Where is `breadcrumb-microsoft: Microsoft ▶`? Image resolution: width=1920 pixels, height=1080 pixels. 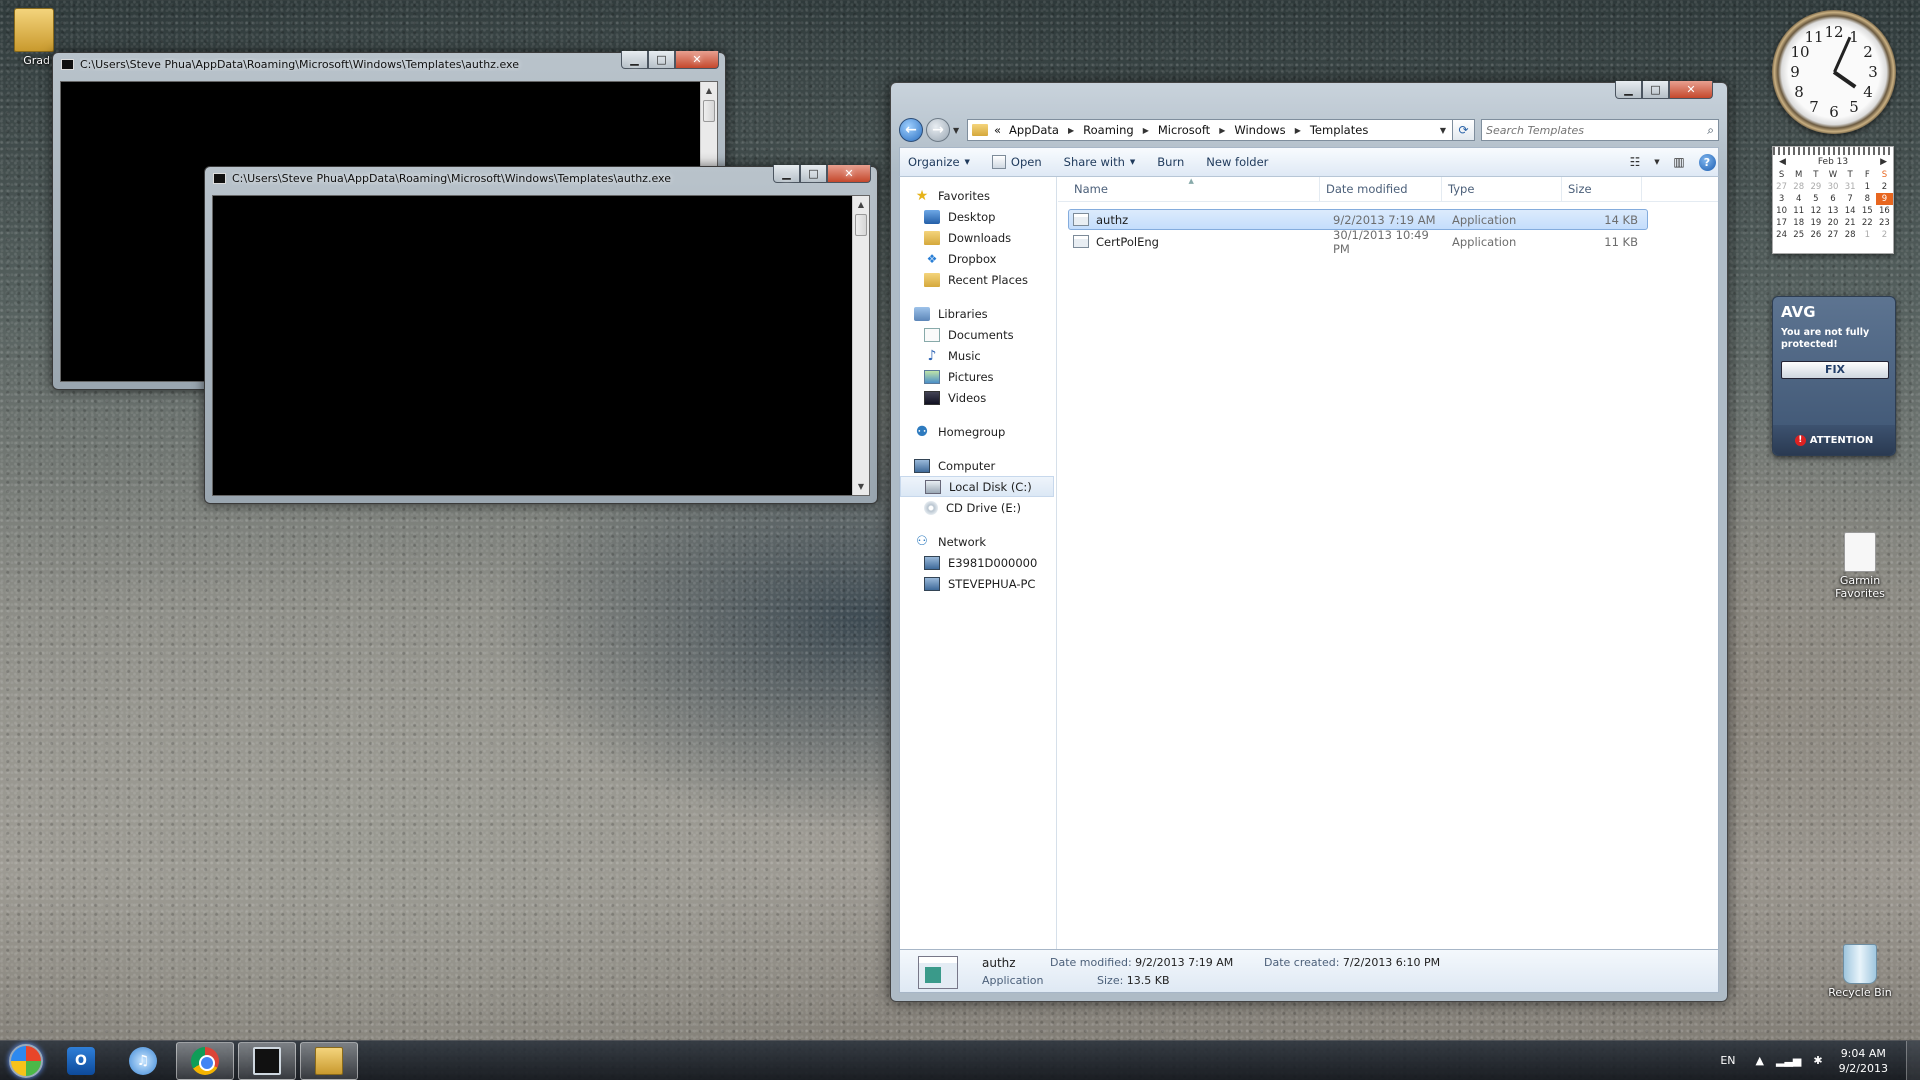
breadcrumb-microsoft: Microsoft ▶ is located at coordinates (1196, 130).